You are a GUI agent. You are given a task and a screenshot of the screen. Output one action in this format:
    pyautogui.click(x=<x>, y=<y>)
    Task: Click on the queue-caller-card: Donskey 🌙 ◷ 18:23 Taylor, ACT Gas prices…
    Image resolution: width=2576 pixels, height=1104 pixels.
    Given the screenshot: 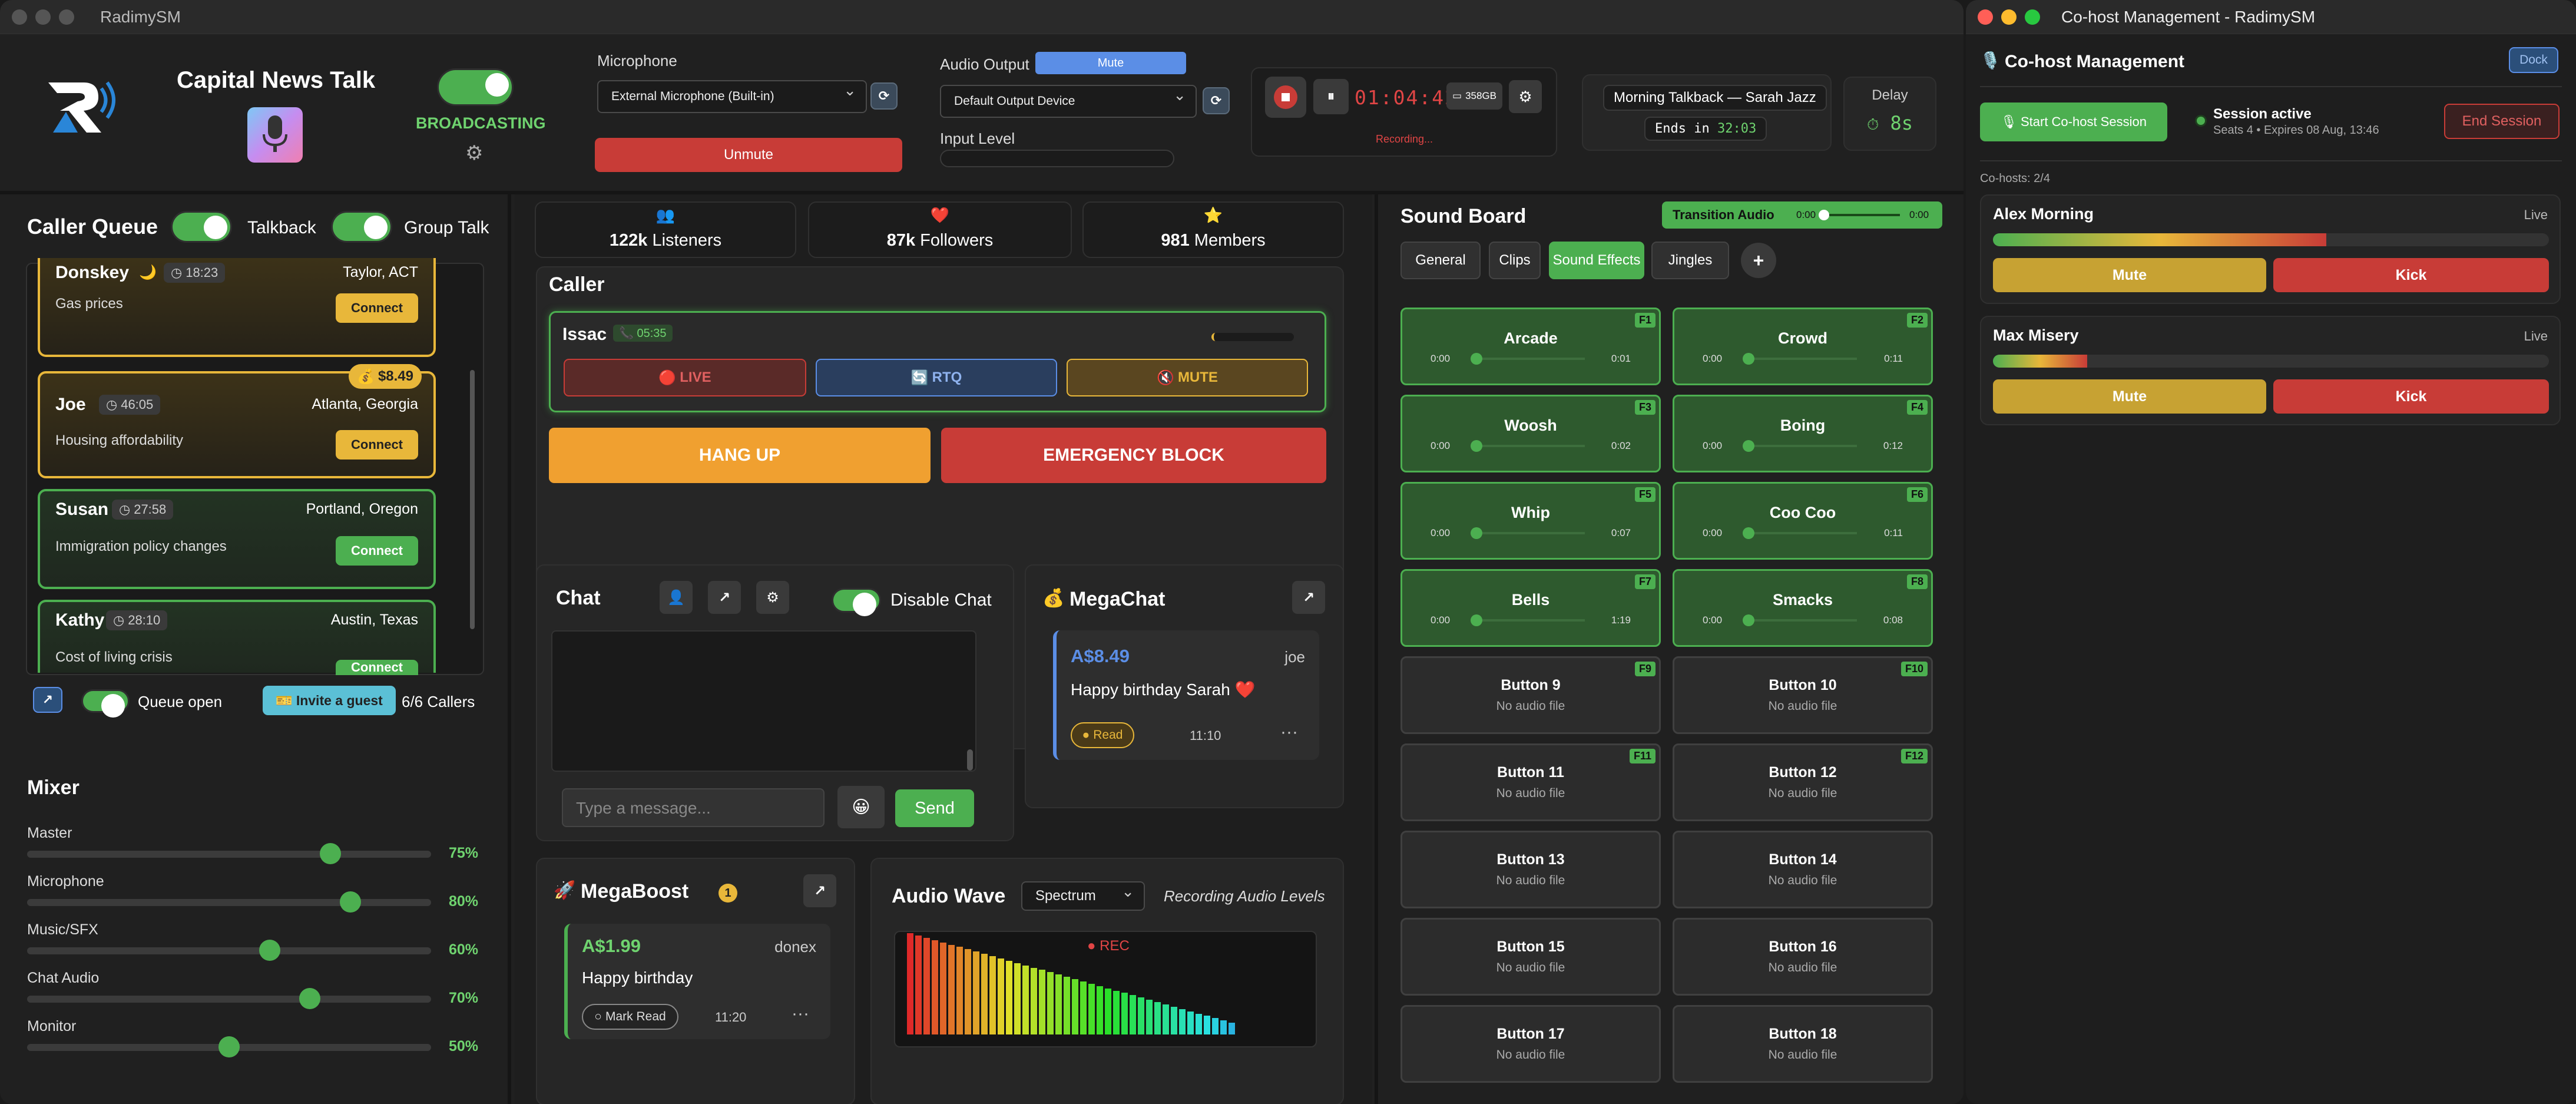 What is the action you would take?
    pyautogui.click(x=237, y=308)
    